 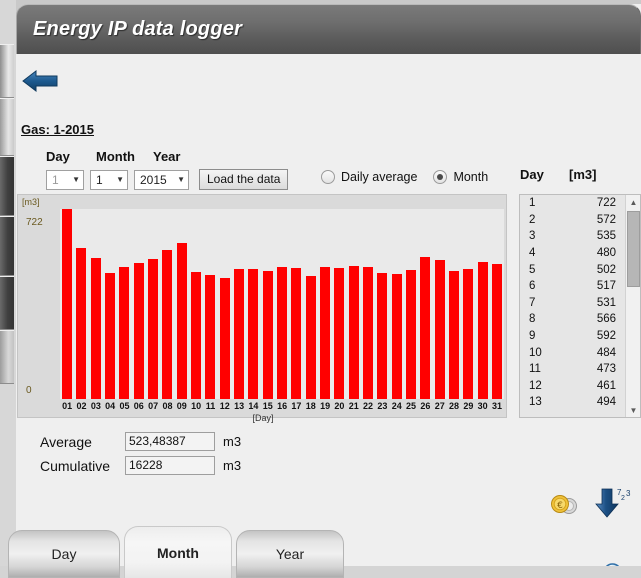 I want to click on table-row: 12 461, so click(x=572, y=386).